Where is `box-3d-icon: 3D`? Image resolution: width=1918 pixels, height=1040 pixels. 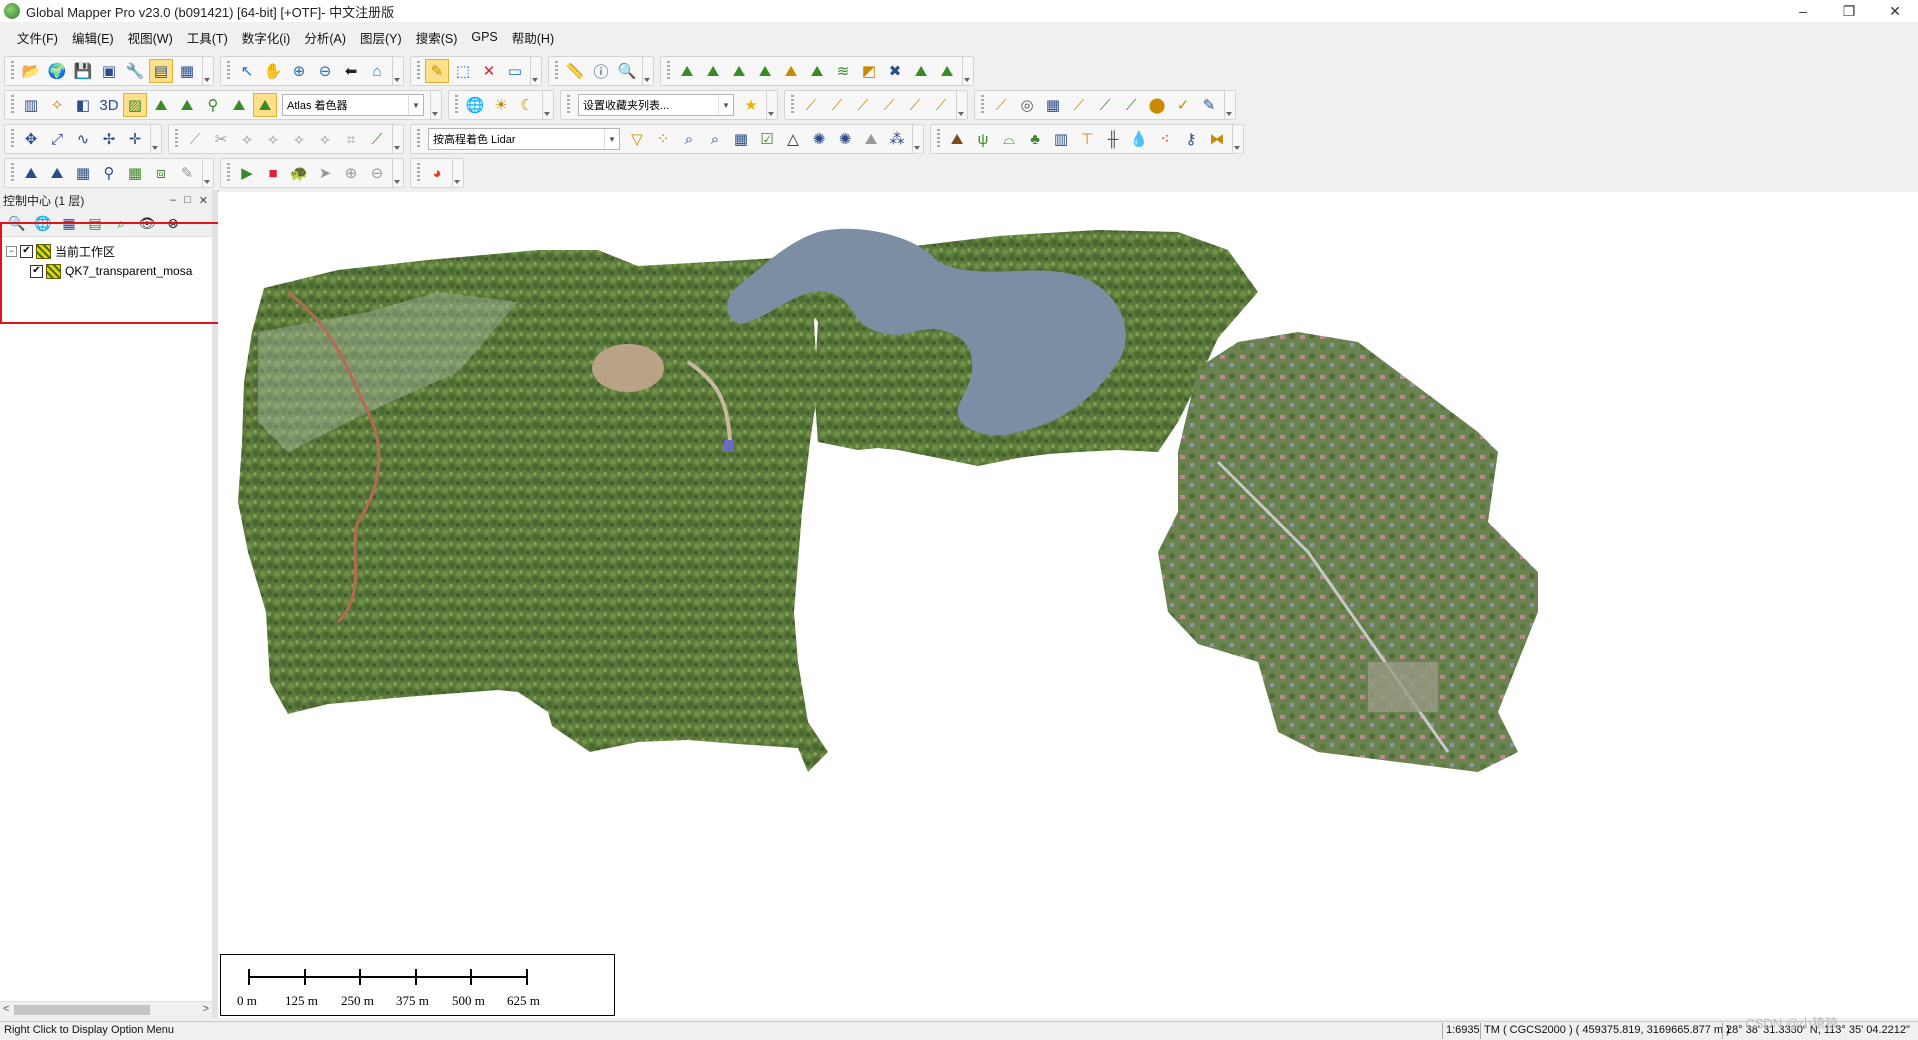
box-3d-icon: 3D is located at coordinates (109, 105).